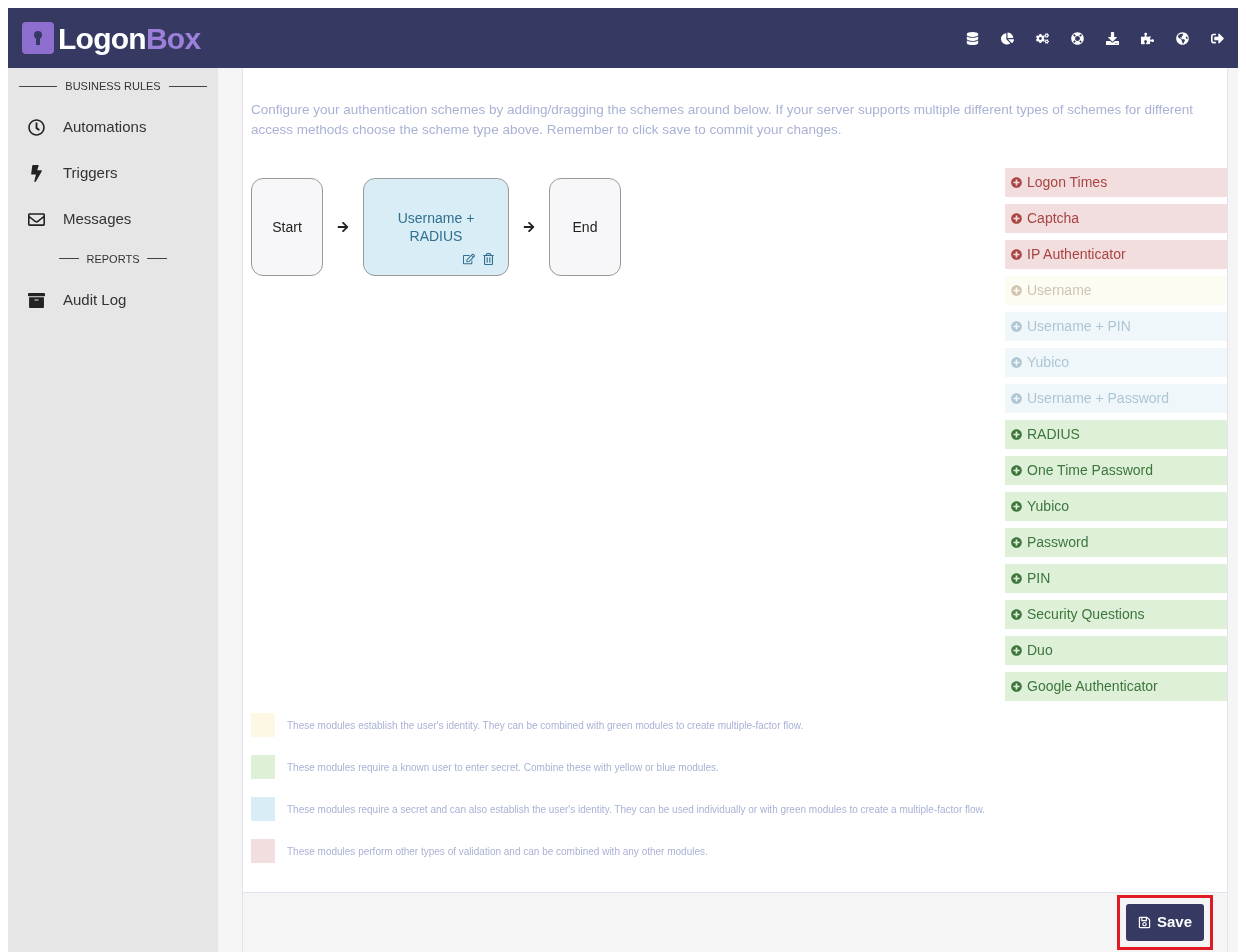 This screenshot has height=952, width=1246. I want to click on module-item: PIN, so click(1116, 578).